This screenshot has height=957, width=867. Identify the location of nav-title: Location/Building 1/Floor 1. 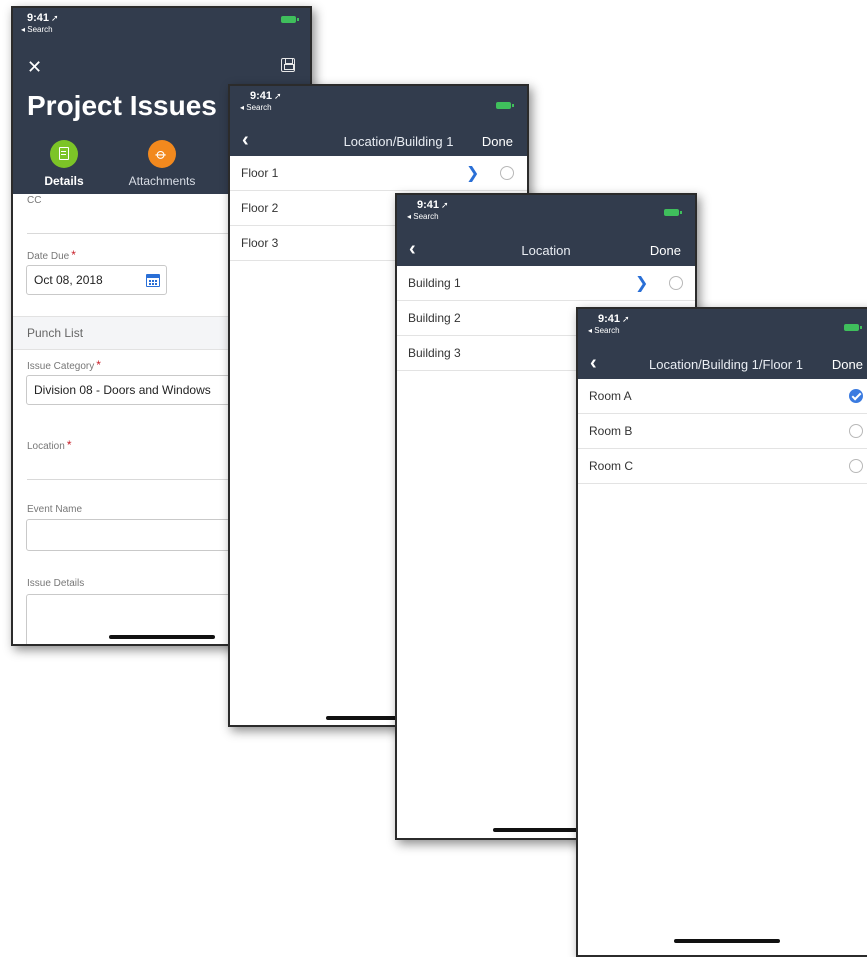
(726, 364).